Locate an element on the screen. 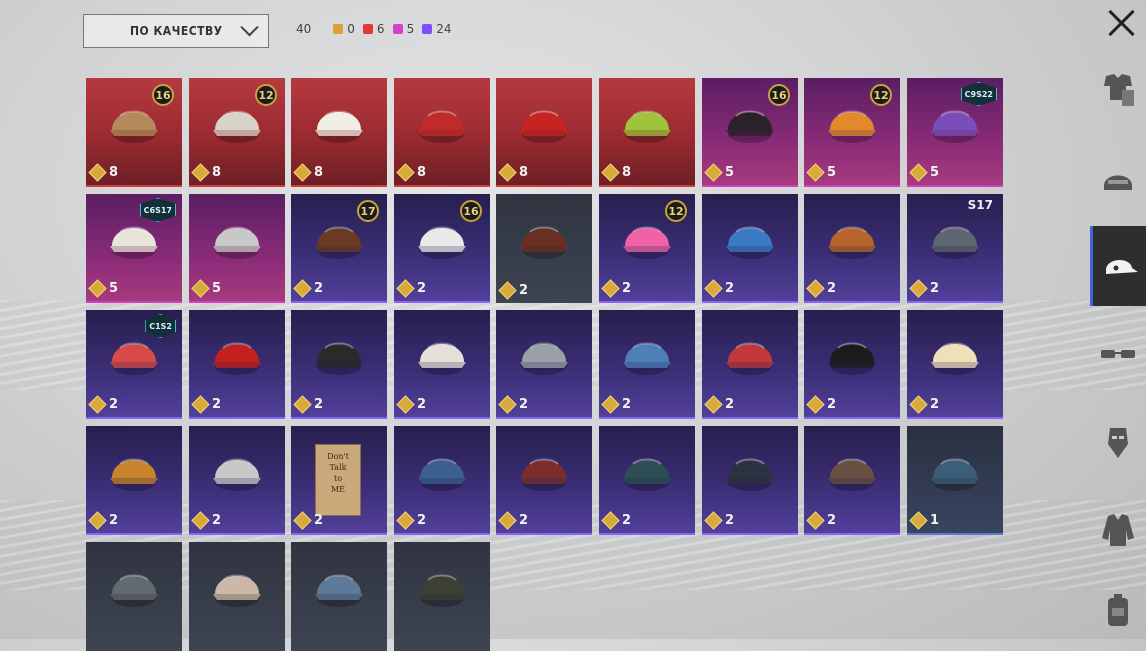  sidebar-item-outfit is located at coordinates (1118, 90).